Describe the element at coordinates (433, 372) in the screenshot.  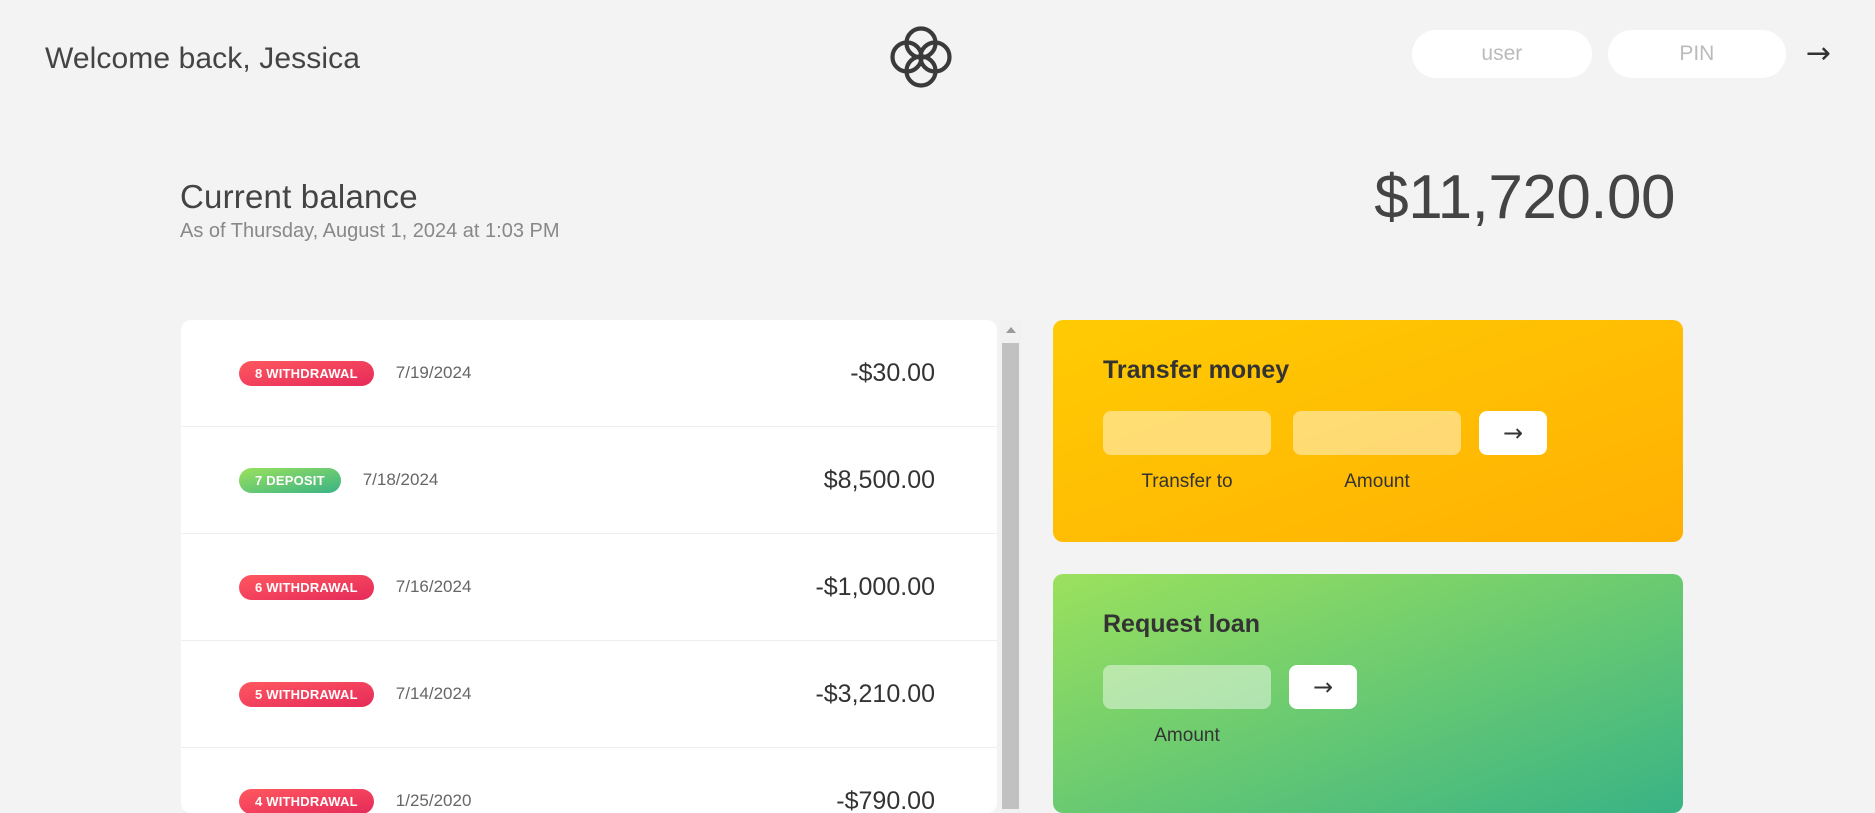
I see `movement-date: 7/19/2024` at that location.